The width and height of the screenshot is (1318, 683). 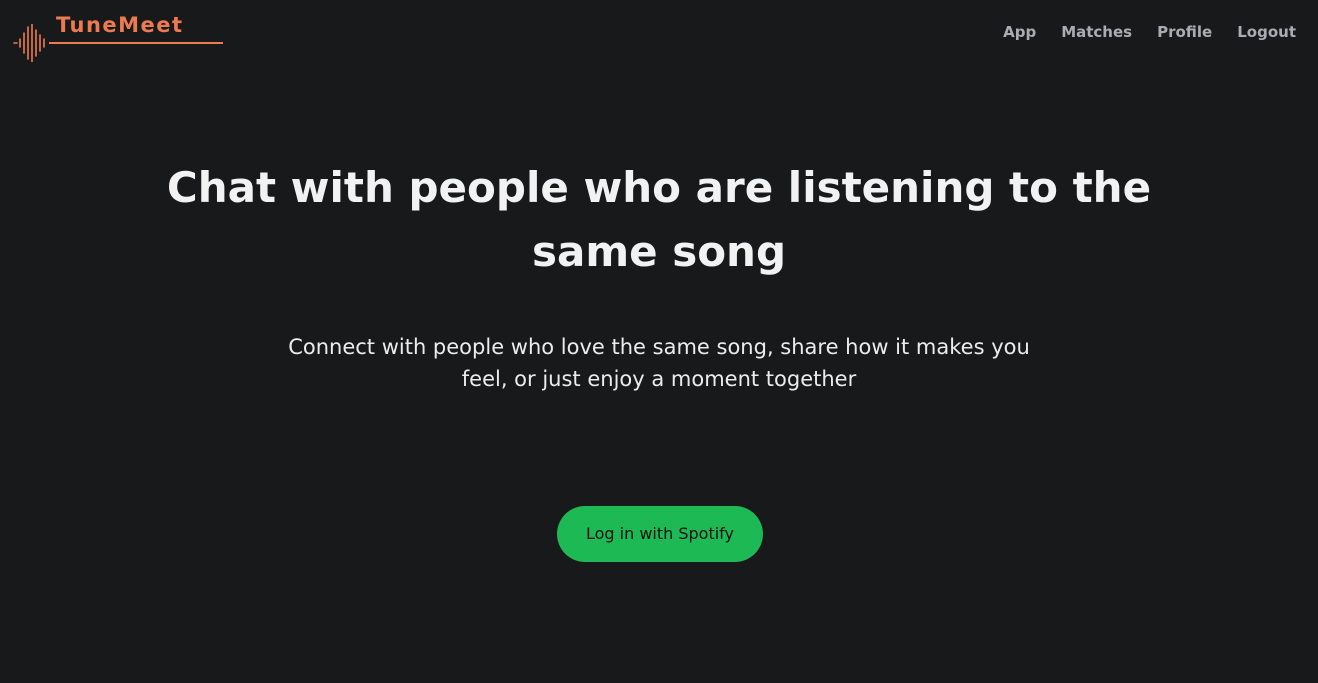 What do you see at coordinates (1184, 32) in the screenshot?
I see `nav-item-profile: Profile` at bounding box center [1184, 32].